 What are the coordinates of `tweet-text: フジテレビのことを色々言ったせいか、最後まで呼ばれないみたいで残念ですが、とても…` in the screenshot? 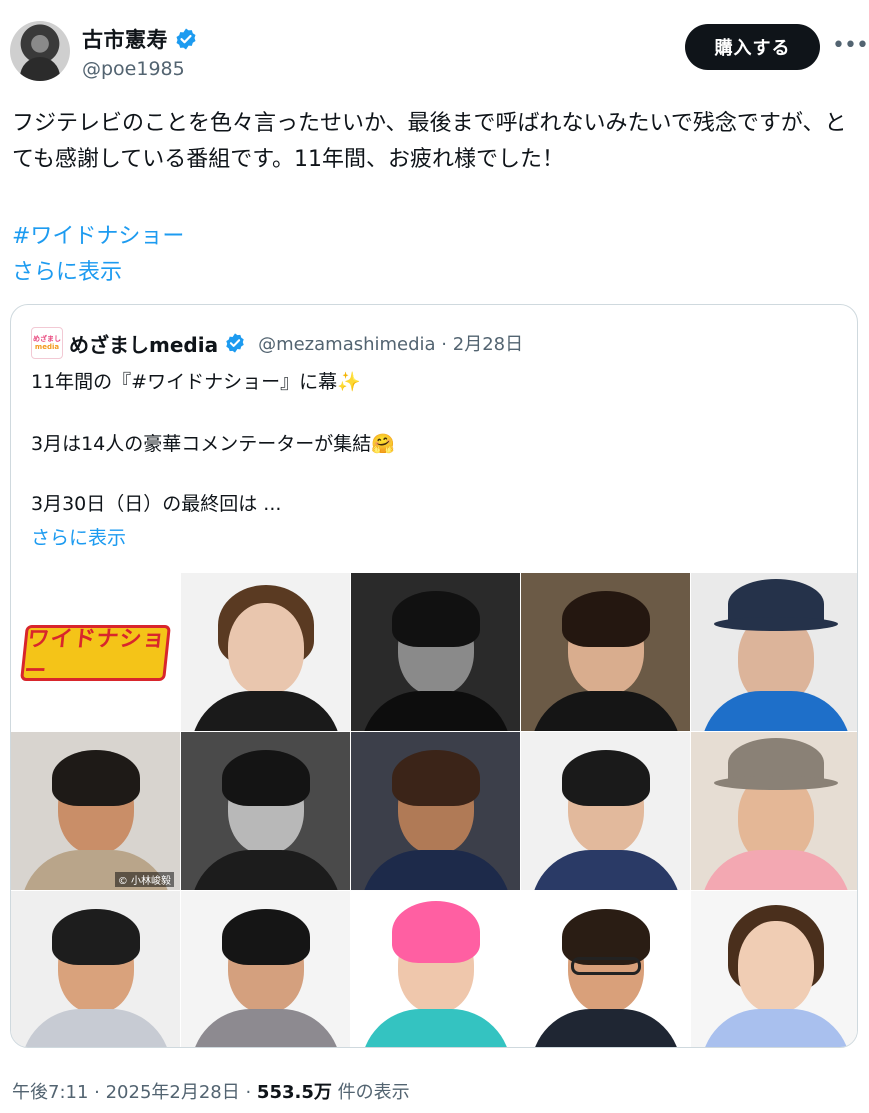 It's located at (429, 141).